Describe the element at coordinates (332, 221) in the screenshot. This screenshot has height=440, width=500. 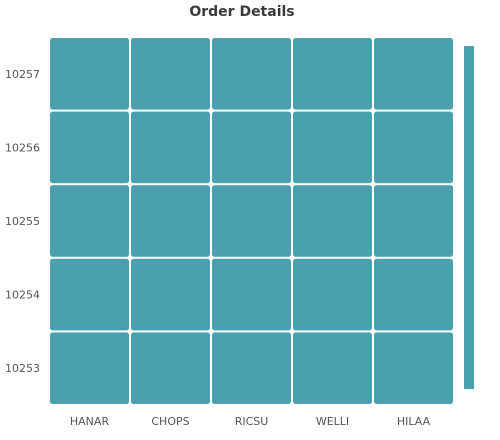
I see `heatmap-cell-10255-WELLI` at that location.